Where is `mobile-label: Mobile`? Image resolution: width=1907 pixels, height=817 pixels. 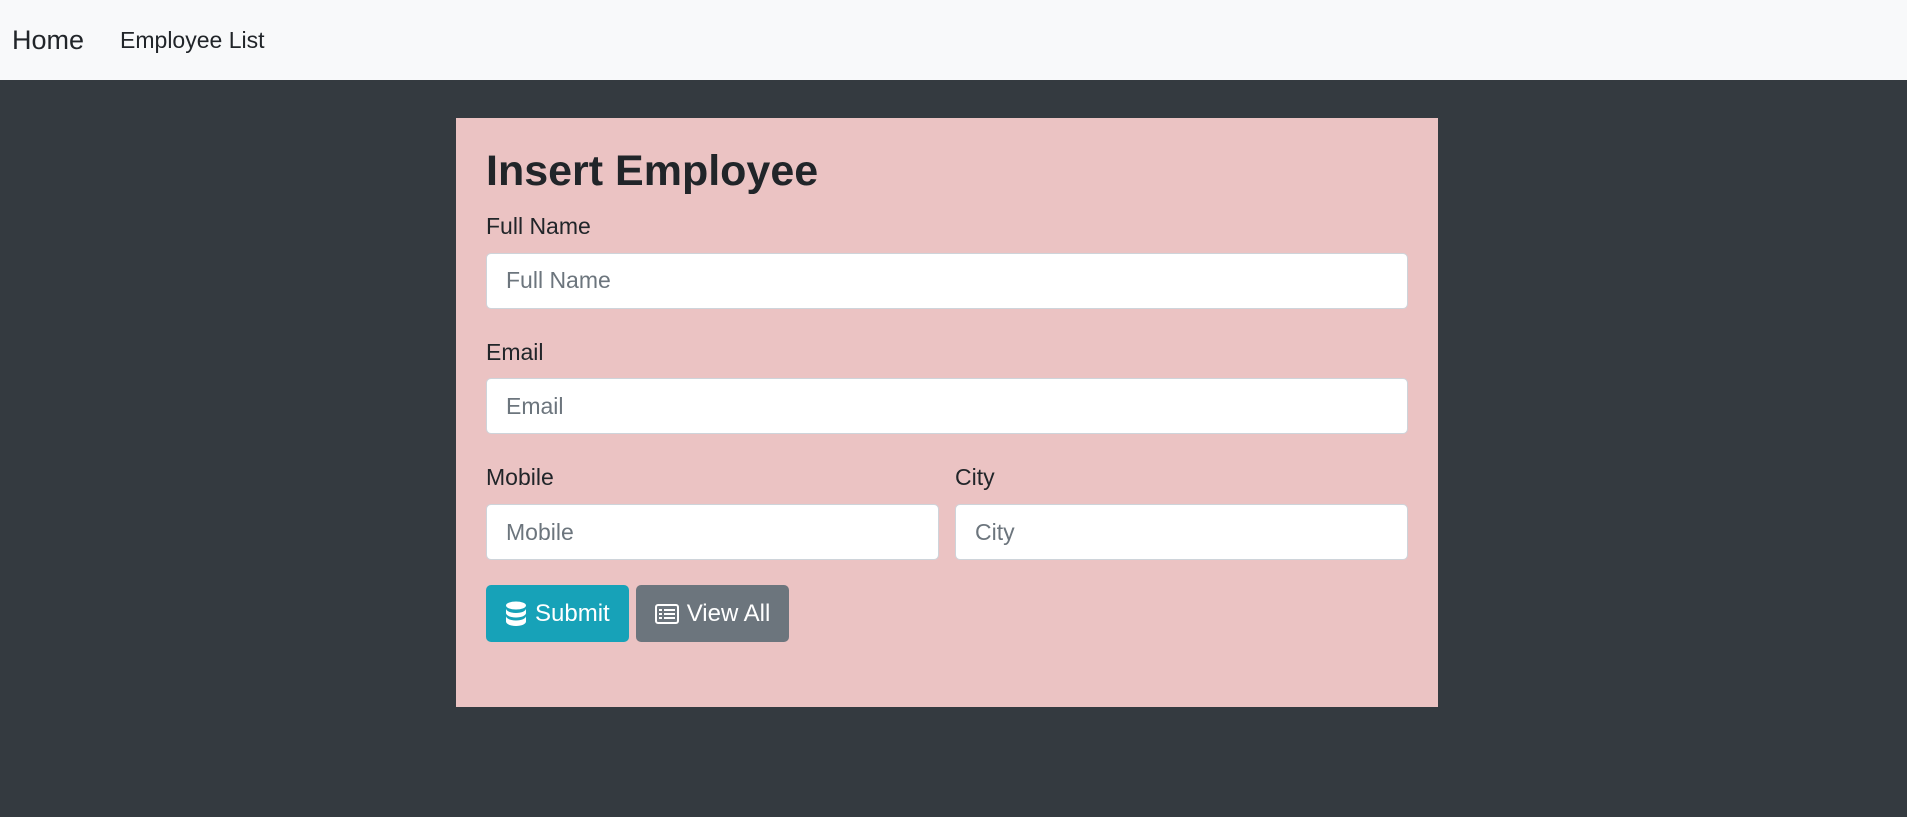 mobile-label: Mobile is located at coordinates (520, 477).